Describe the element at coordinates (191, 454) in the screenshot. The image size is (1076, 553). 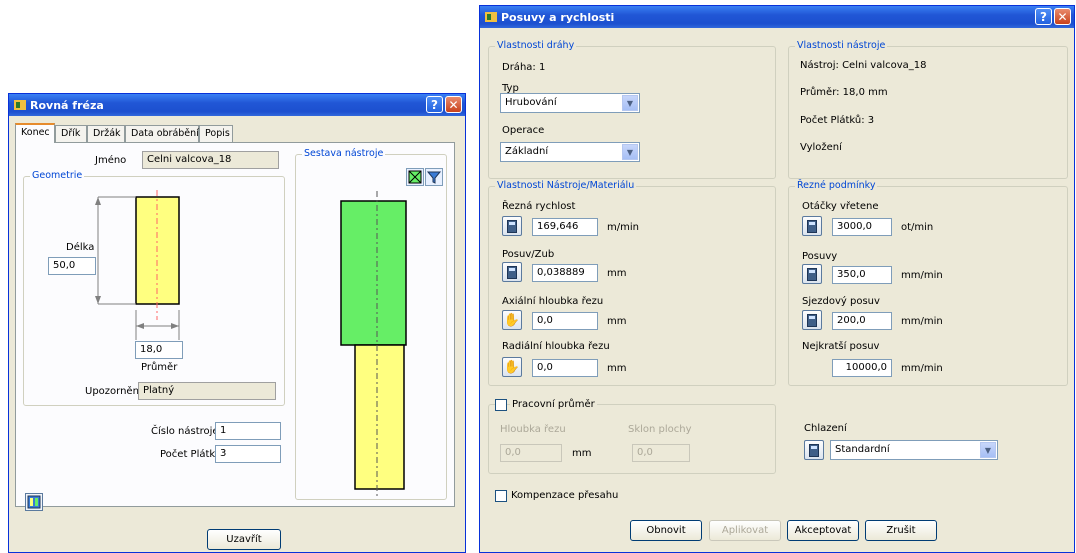
I see `flutes-label: Počet Plátků` at that location.